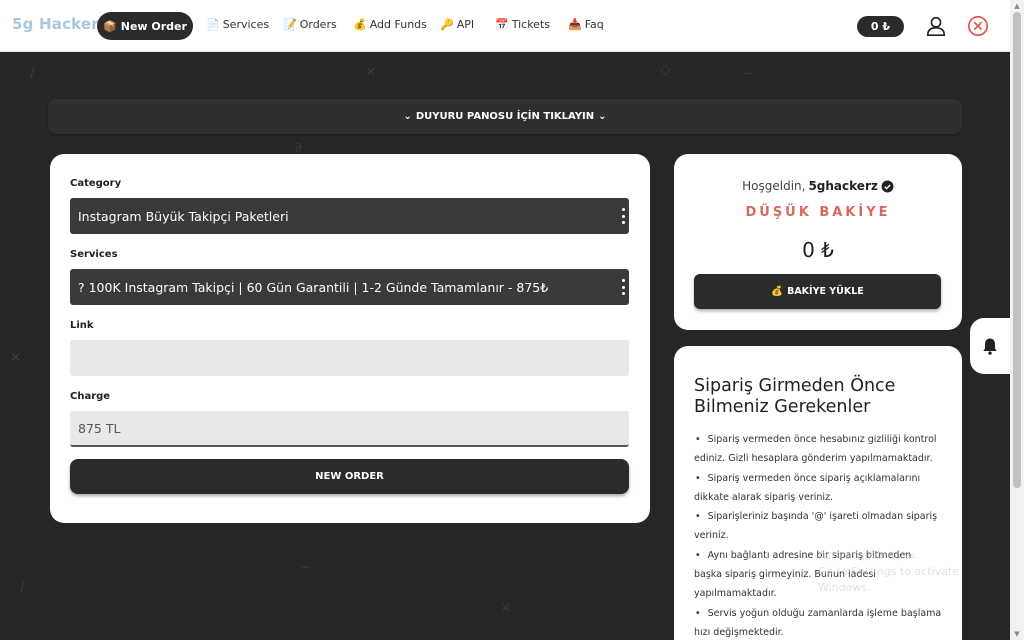 This screenshot has width=1024, height=640. I want to click on submit-order-button: NEW ORDER, so click(349, 476).